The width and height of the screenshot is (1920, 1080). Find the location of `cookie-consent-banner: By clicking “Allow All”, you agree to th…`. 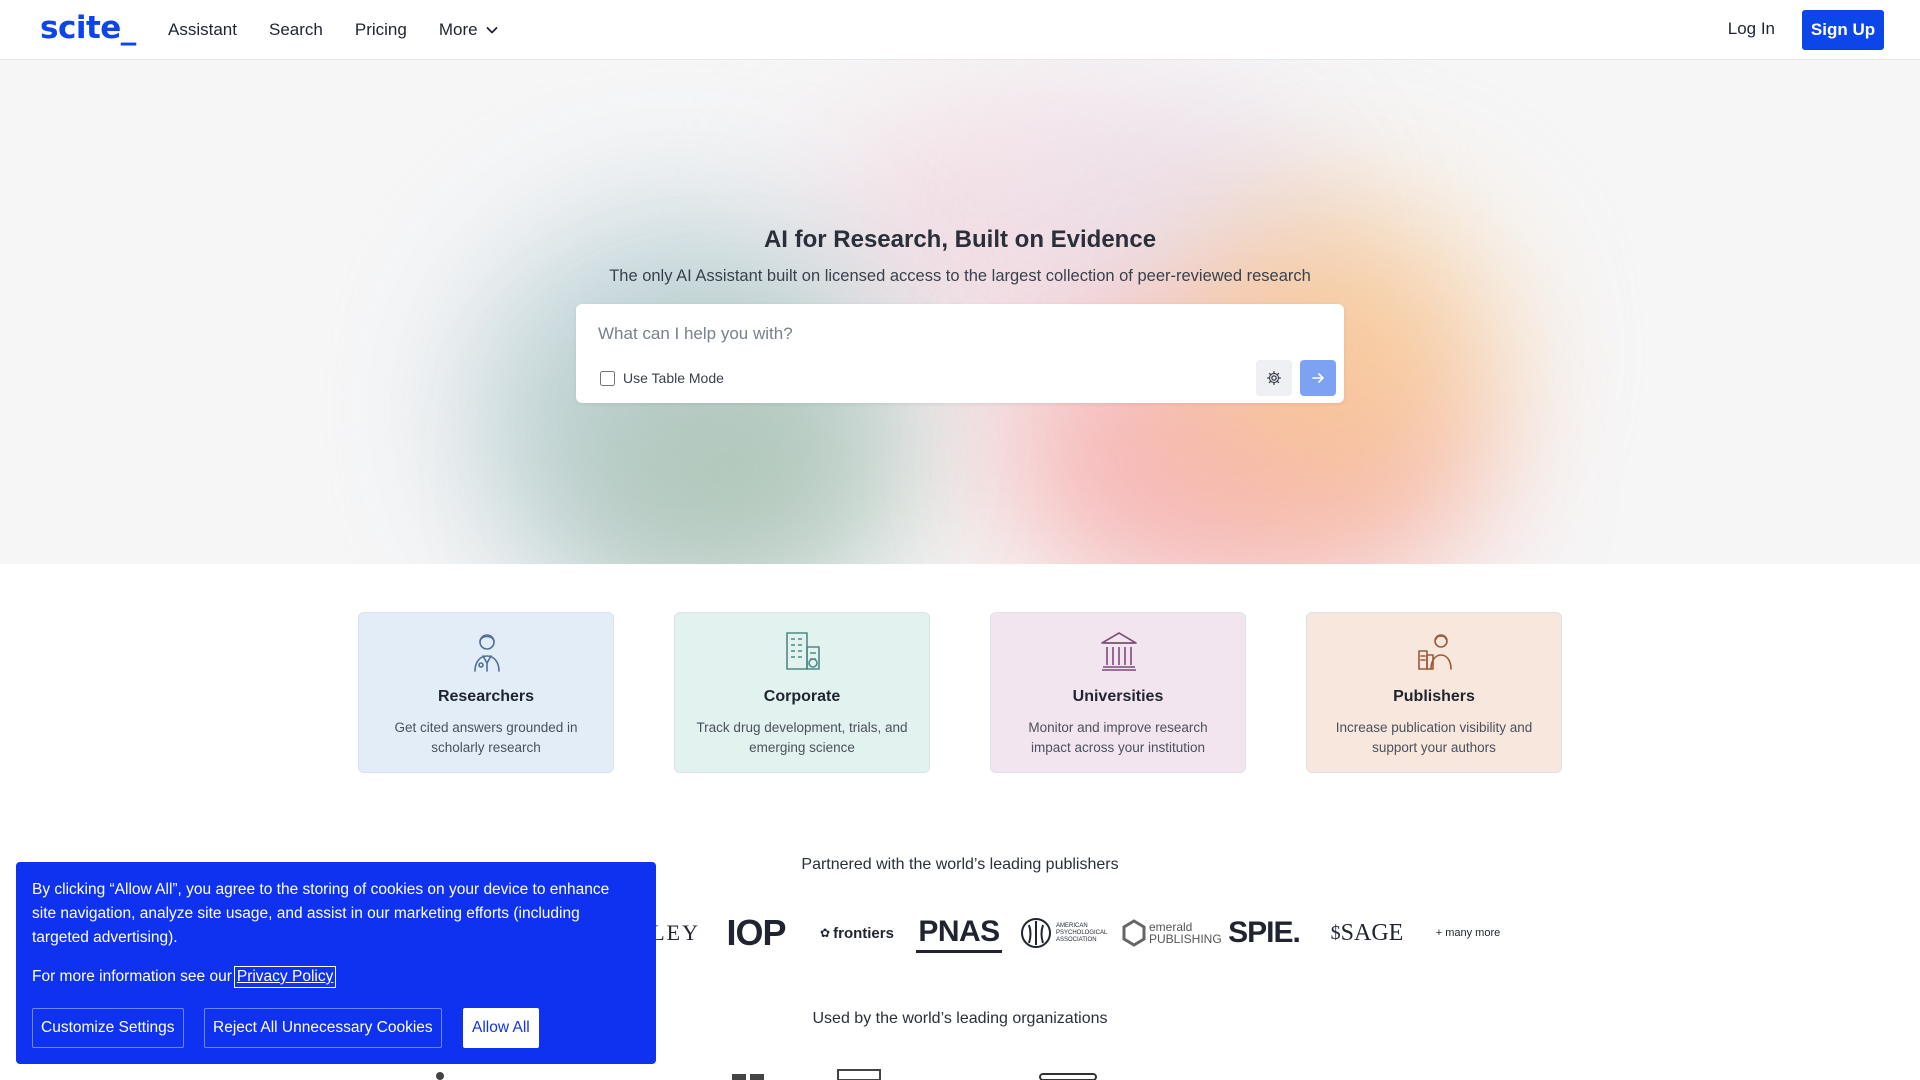

cookie-consent-banner: By clicking “Allow All”, you agree to th… is located at coordinates (336, 963).